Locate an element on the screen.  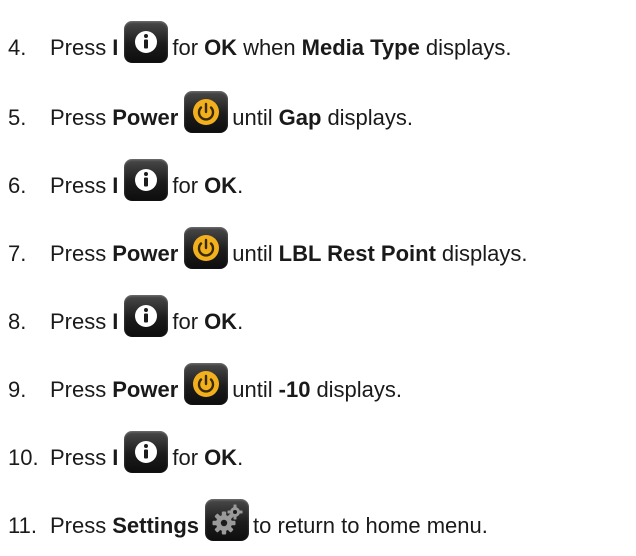
step-target-2: Media Type is located at coordinates (360, 47).